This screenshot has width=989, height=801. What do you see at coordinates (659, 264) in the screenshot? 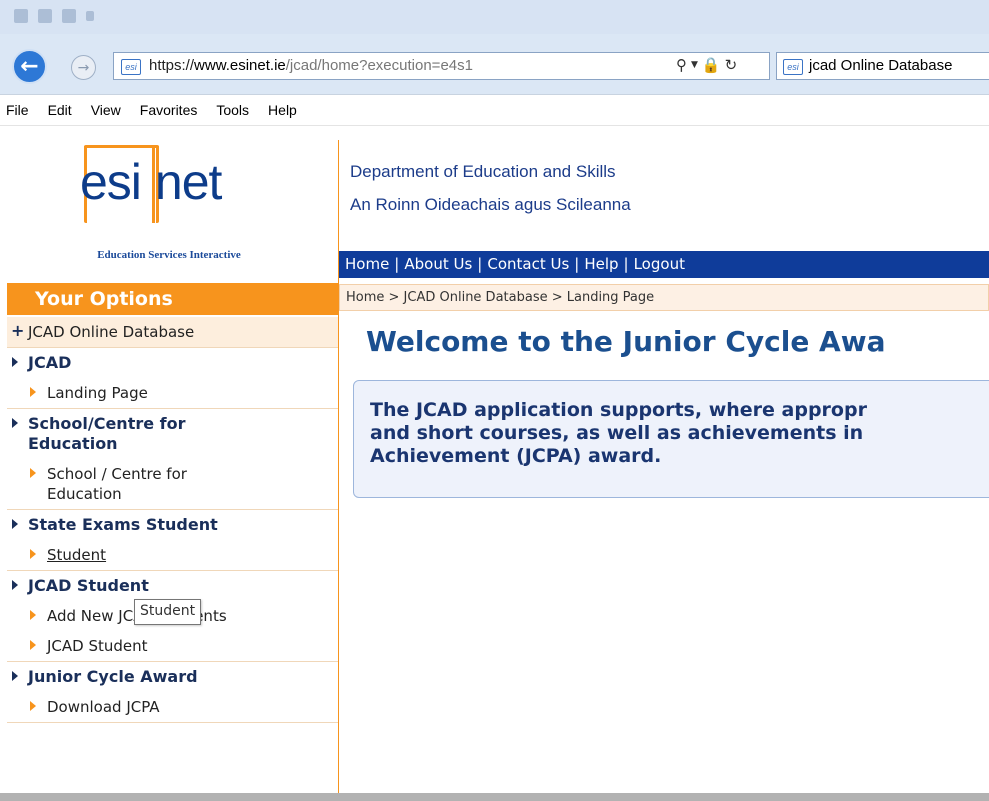
I see `nav-logout-link: Logout` at bounding box center [659, 264].